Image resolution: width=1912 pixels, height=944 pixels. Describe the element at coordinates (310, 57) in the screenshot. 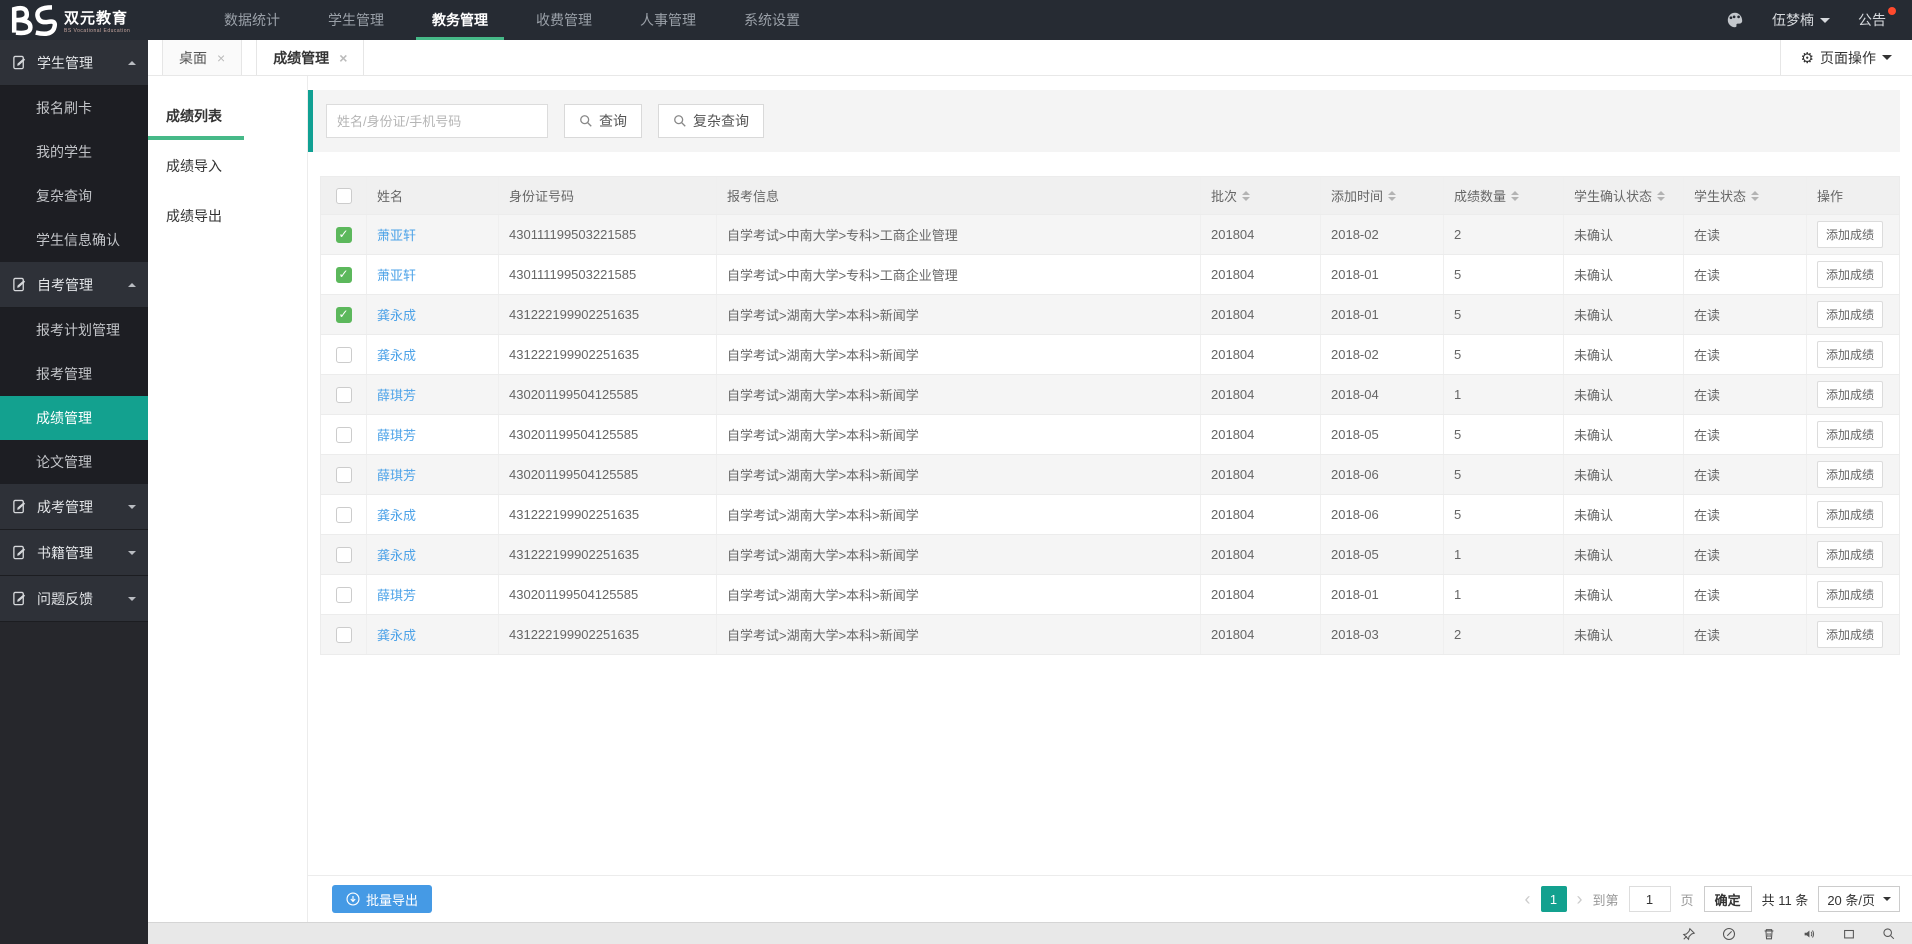

I see `tab-score-mgmt: 成绩管理 ×` at that location.